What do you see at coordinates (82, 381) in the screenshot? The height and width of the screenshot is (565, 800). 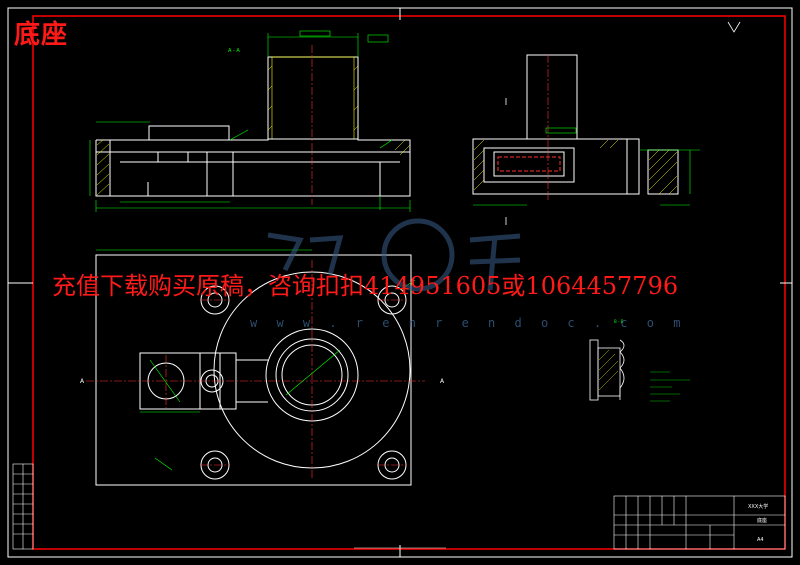 I see `section-arrow-a-left: A` at bounding box center [82, 381].